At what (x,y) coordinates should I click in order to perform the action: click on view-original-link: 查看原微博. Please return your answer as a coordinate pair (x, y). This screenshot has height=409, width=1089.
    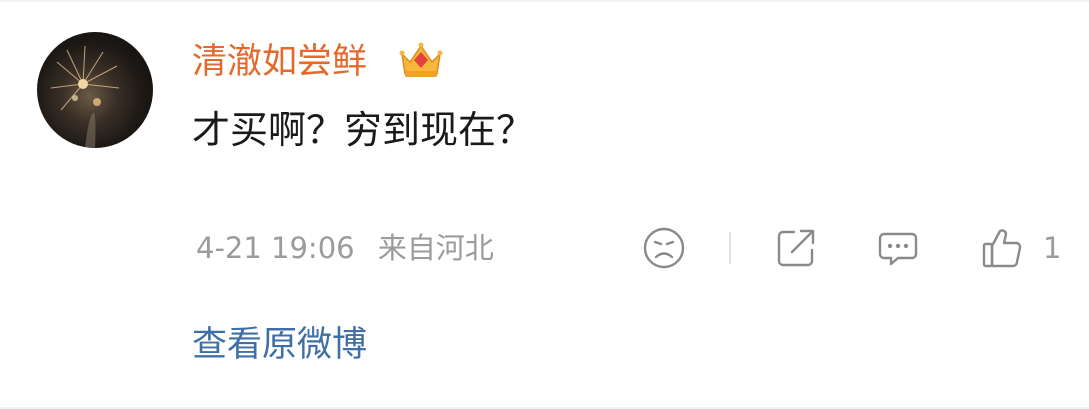
    Looking at the image, I should click on (279, 345).